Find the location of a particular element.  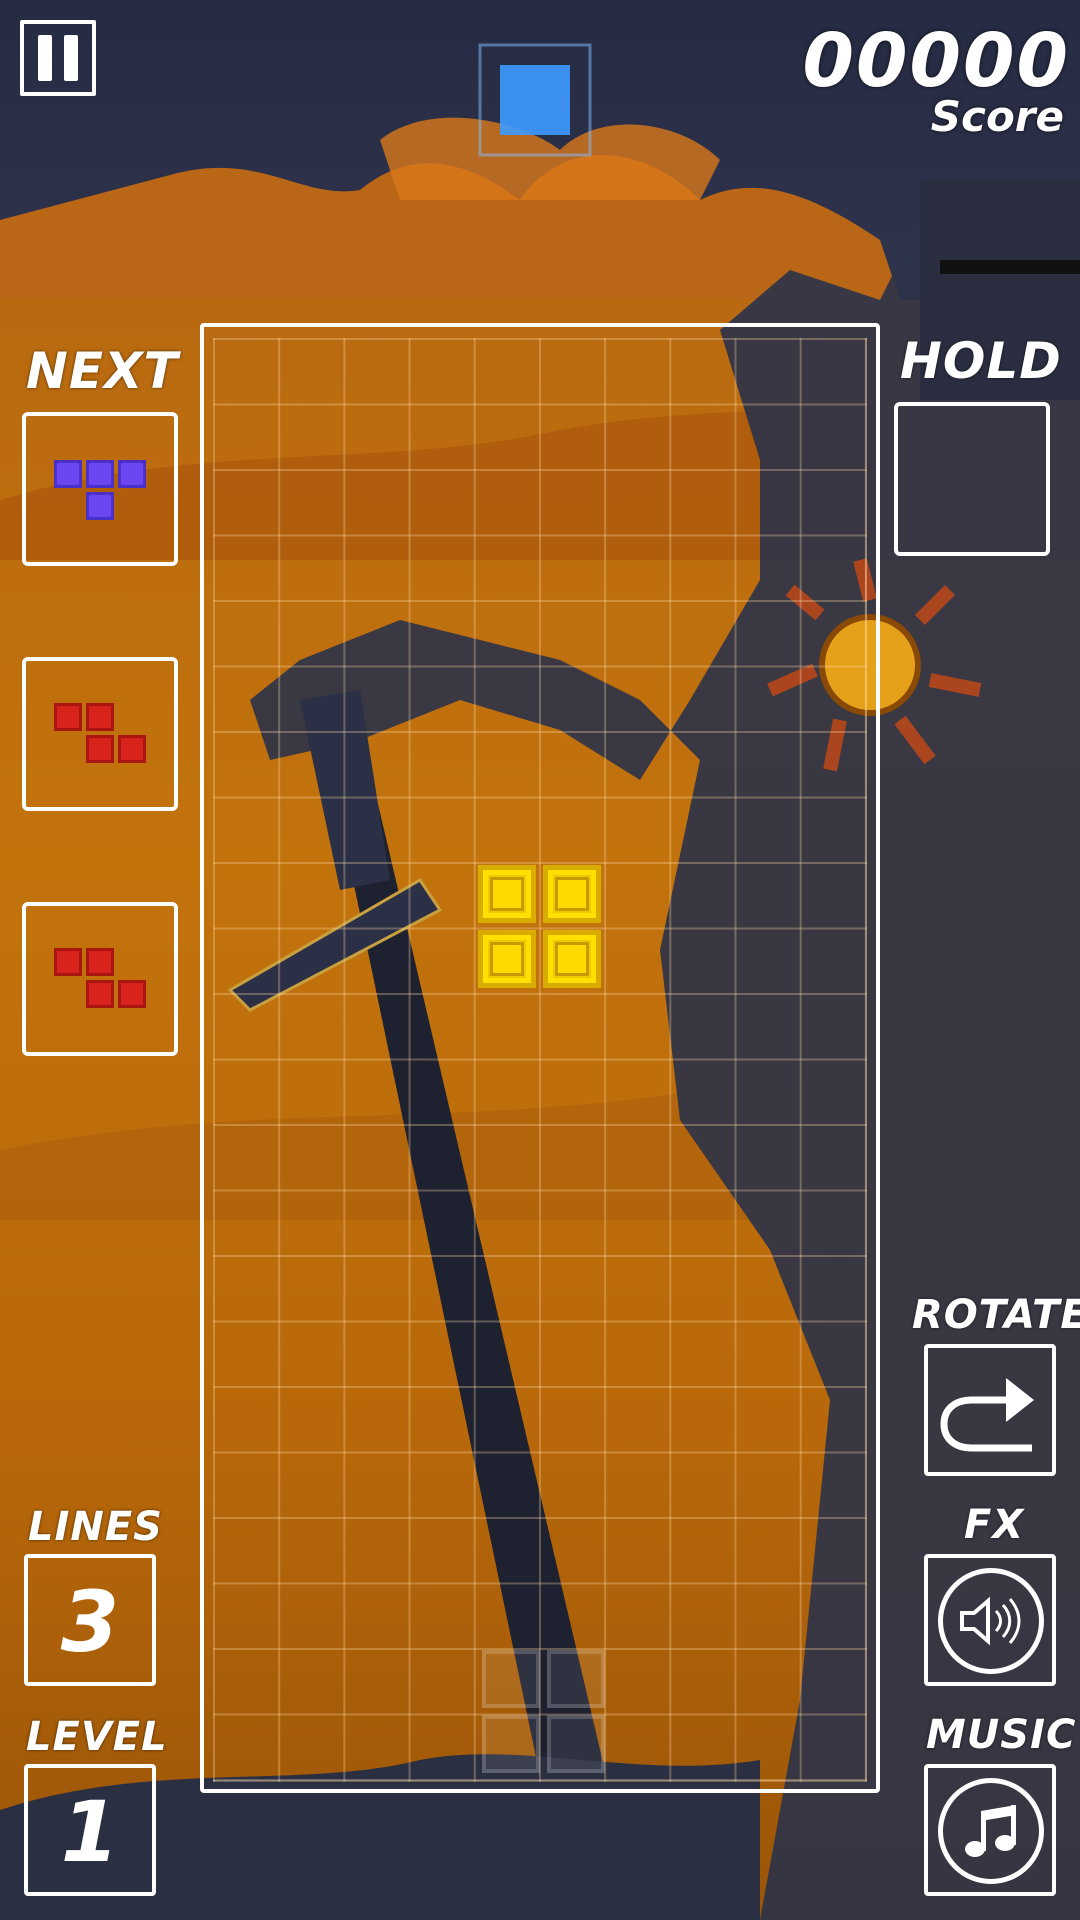

rotate-button is located at coordinates (990, 1410).